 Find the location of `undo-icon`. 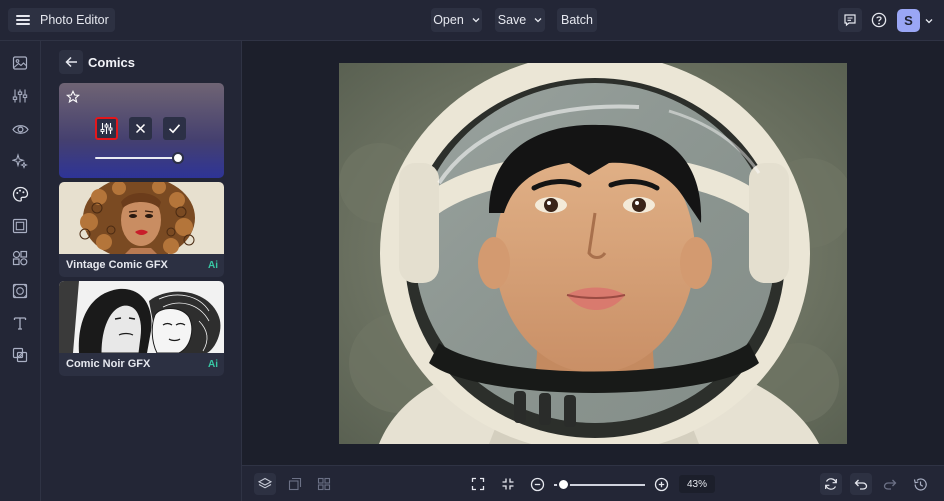

undo-icon is located at coordinates (861, 484).